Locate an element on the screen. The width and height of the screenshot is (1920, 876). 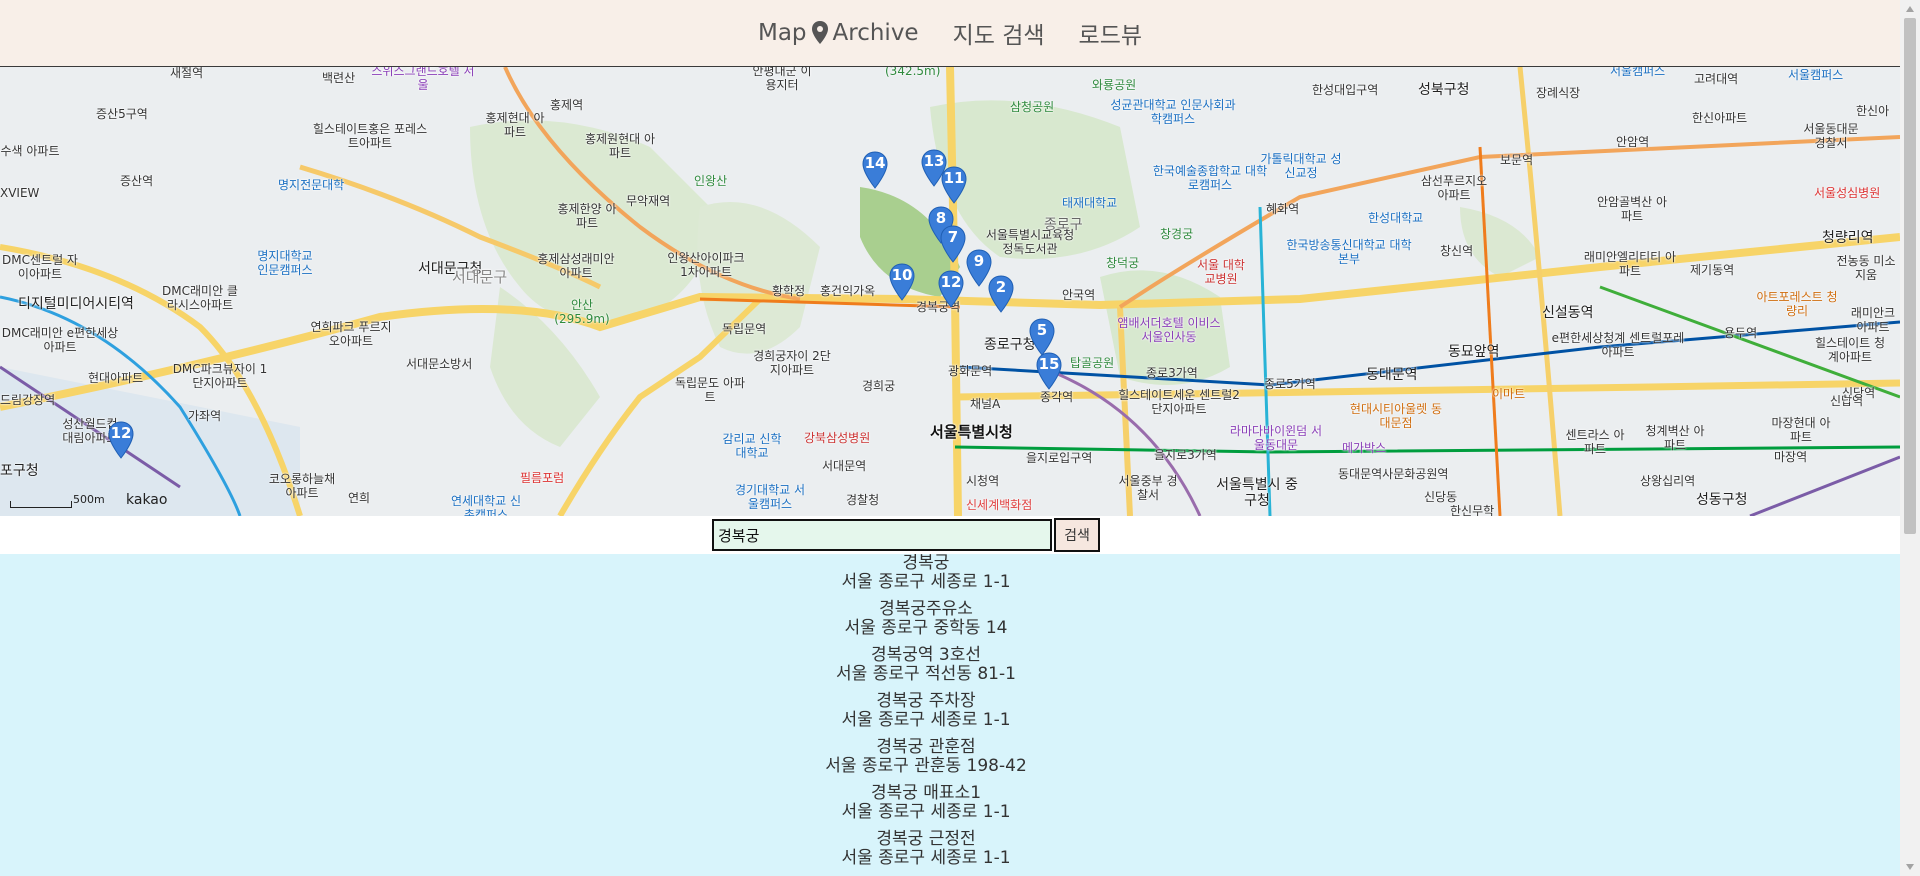
map-label: 성동구청 is located at coordinates (1722, 500).